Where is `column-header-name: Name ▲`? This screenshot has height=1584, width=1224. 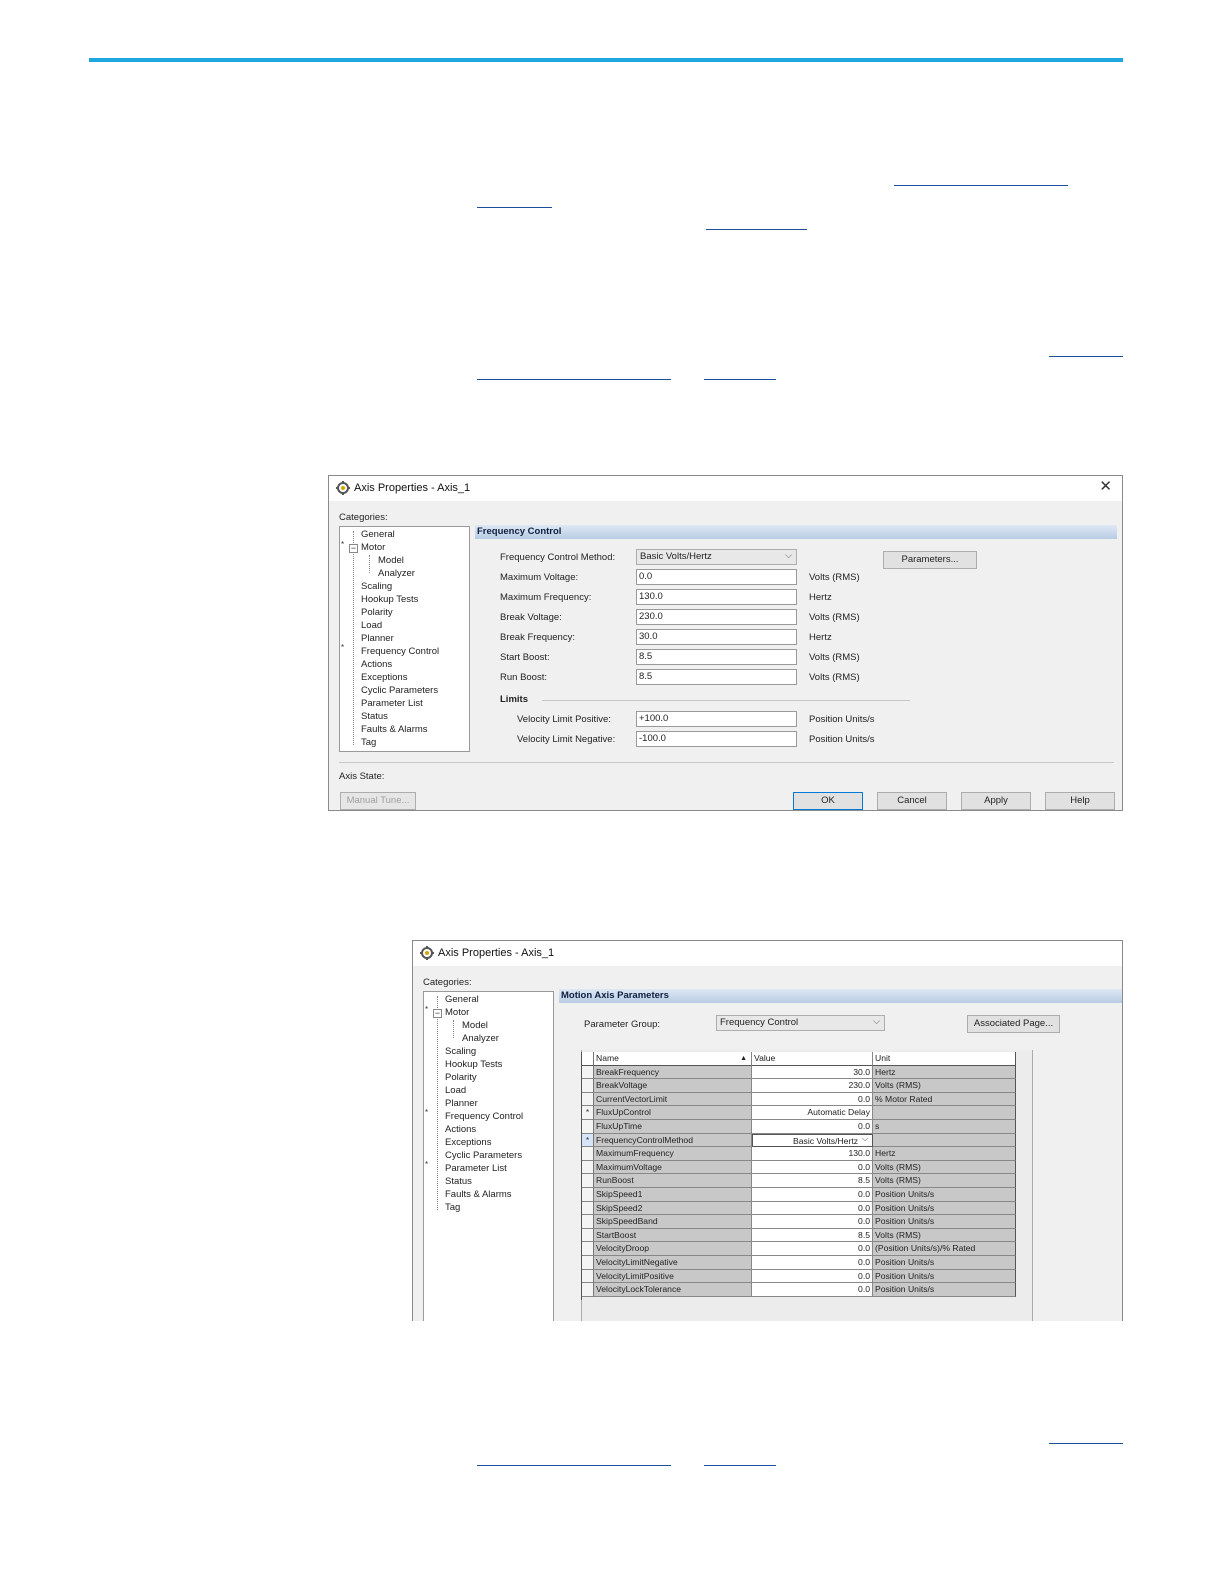
column-header-name: Name ▲ is located at coordinates (673, 1059).